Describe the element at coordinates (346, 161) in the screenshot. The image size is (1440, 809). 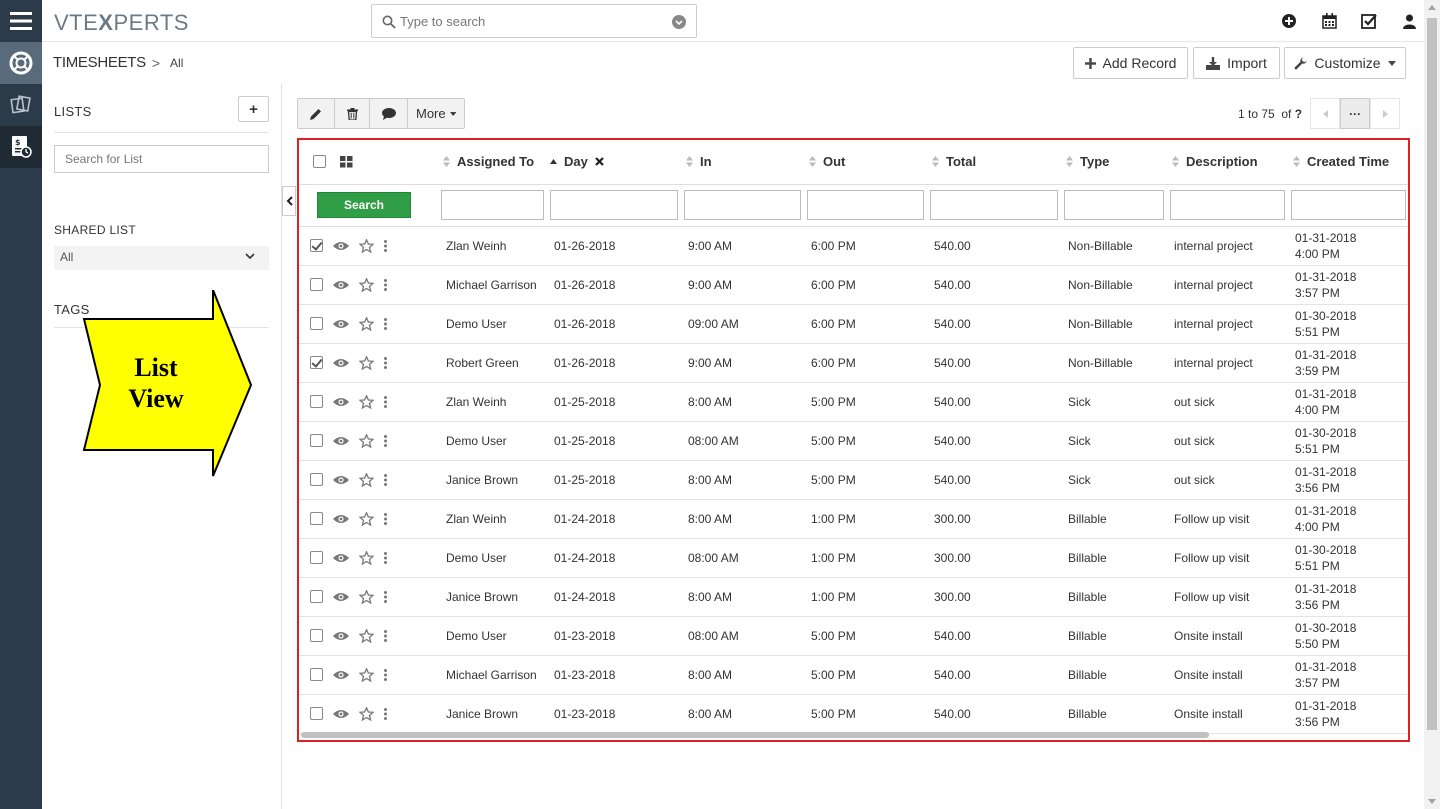
I see `grid-view-icon` at that location.